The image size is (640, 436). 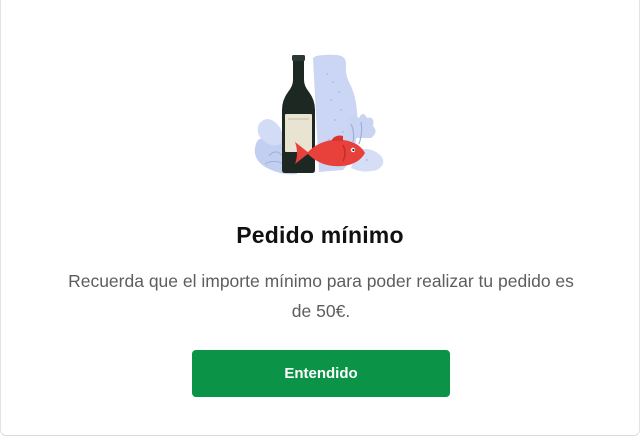 I want to click on entendido-button: Entendido, so click(x=321, y=373).